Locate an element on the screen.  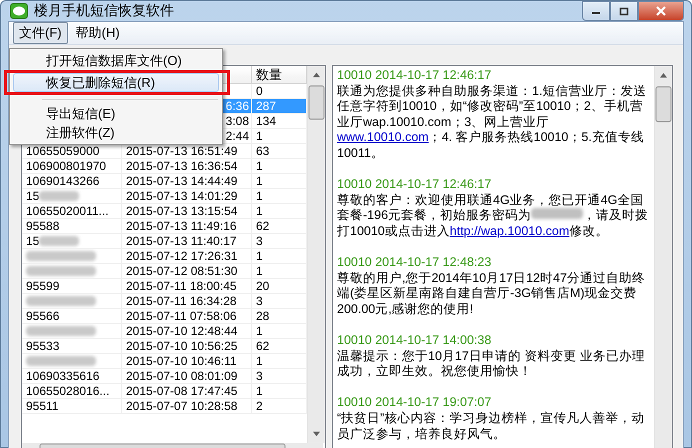
date-time: 2015-07-13 11:49:16 is located at coordinates (181, 226).